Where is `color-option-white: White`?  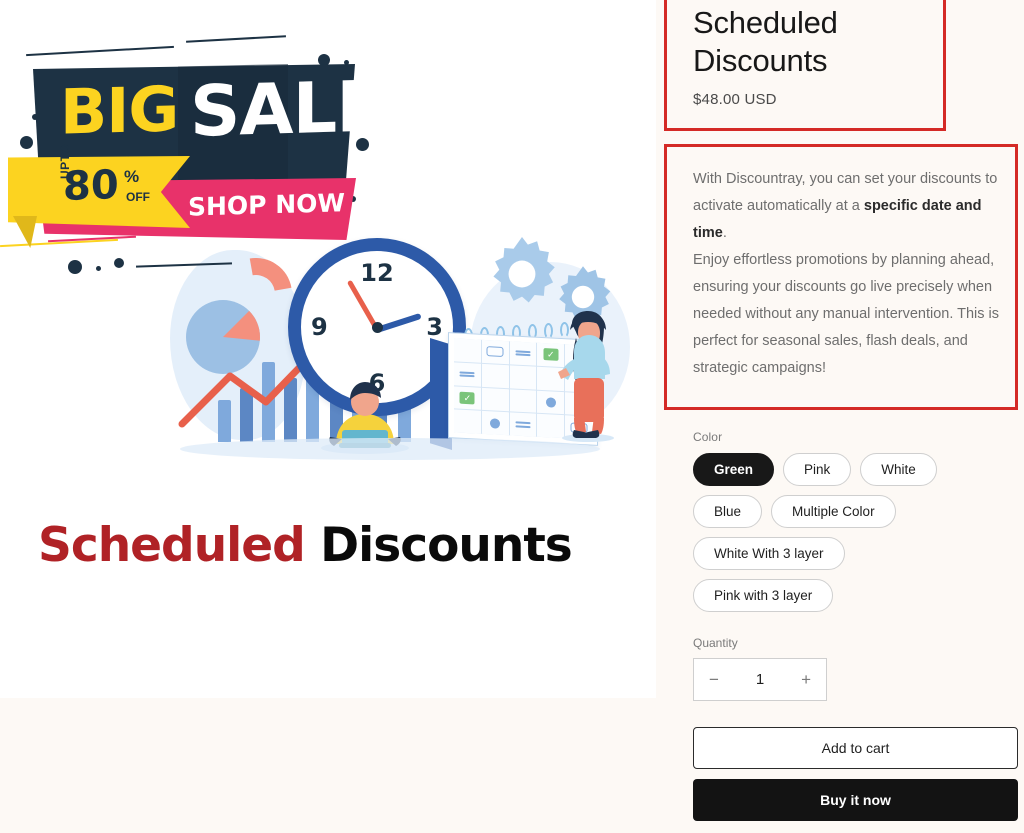 color-option-white: White is located at coordinates (898, 469).